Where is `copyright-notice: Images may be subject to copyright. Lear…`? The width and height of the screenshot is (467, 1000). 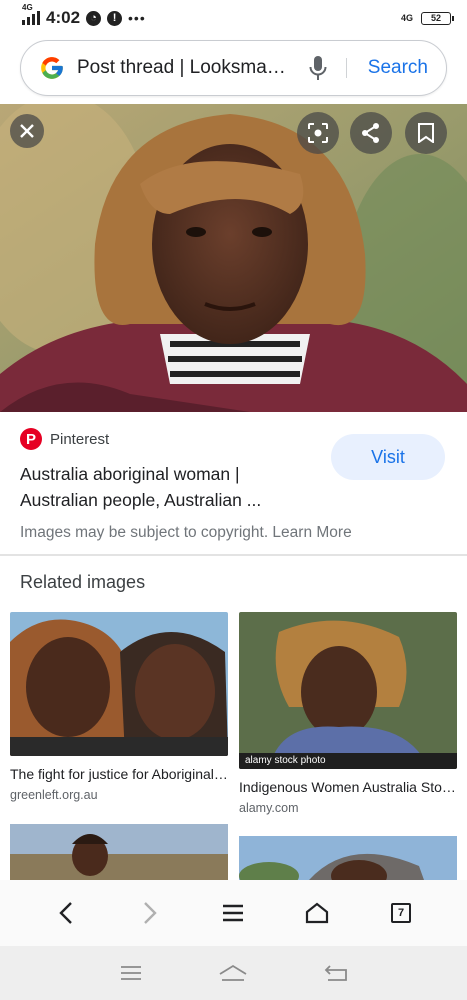 copyright-notice: Images may be subject to copyright. Lear… is located at coordinates (186, 533).